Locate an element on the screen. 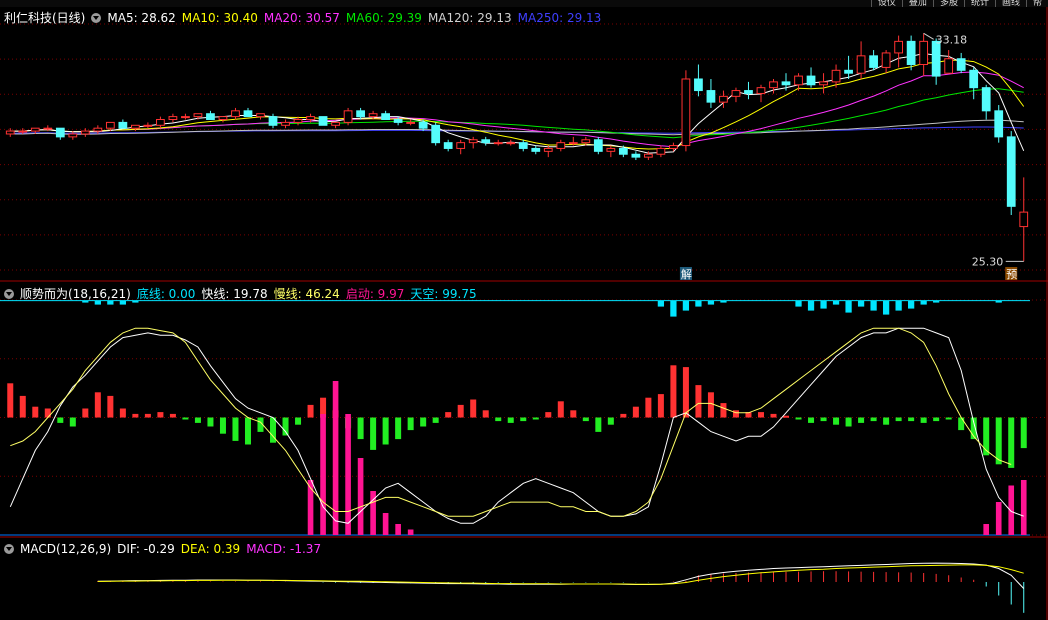 The height and width of the screenshot is (620, 1048). top-toolbar-buttons: 设仪 叠加 多股 统计 画线帮 is located at coordinates (959, 3).